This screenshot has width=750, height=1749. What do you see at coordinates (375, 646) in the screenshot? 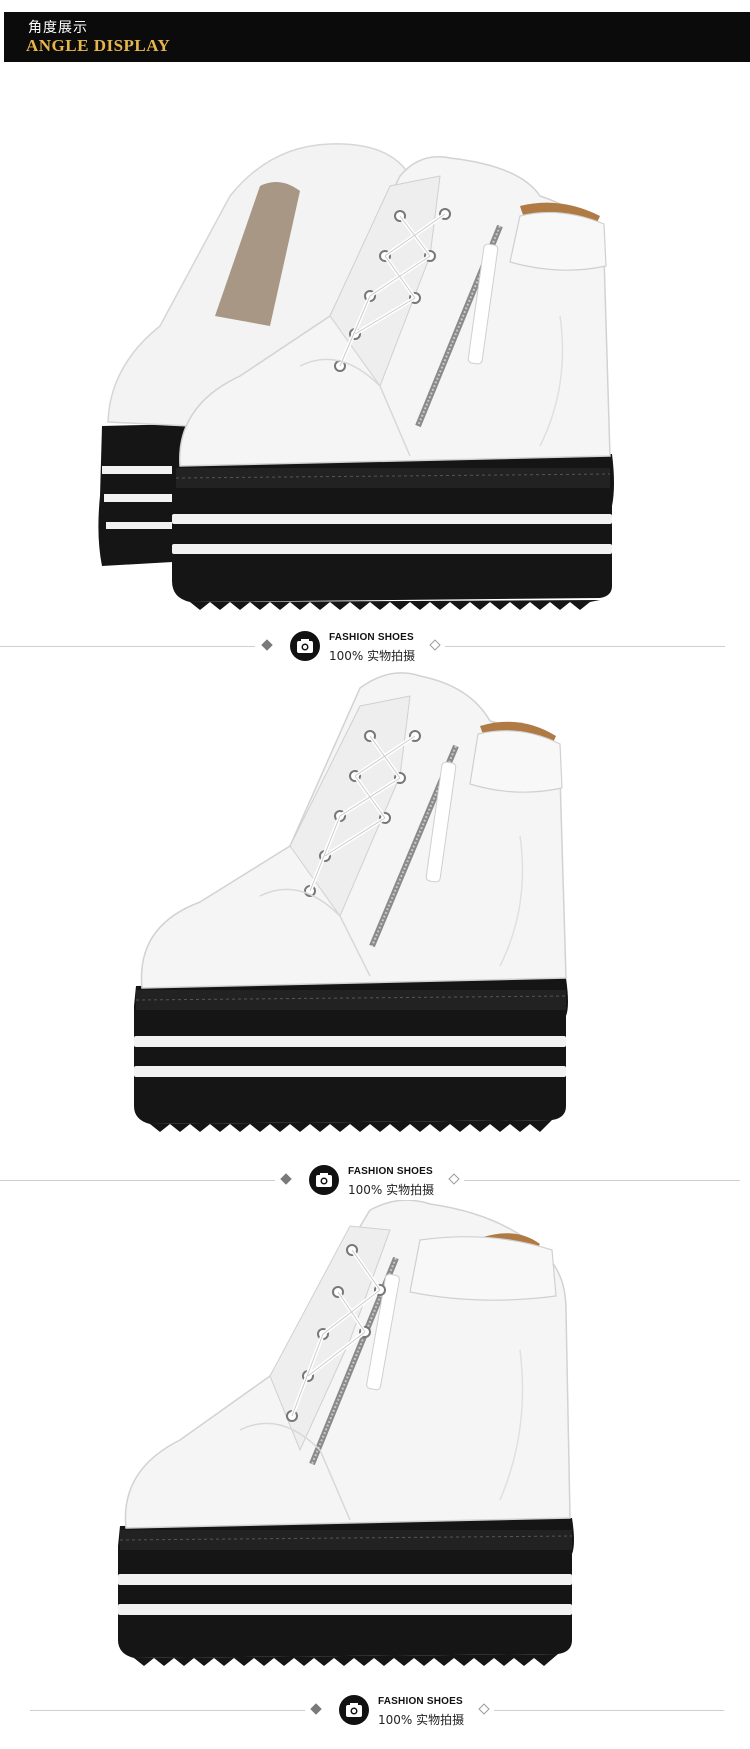
I see `separator-1: FASHION SHOES 100% 实物拍摄` at bounding box center [375, 646].